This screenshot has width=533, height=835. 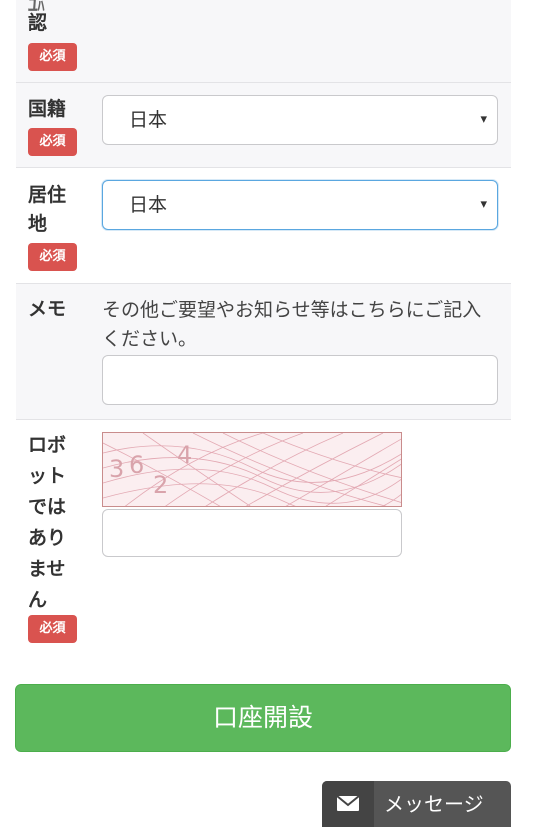 I want to click on residence-label-line1: 居住, so click(x=47, y=195).